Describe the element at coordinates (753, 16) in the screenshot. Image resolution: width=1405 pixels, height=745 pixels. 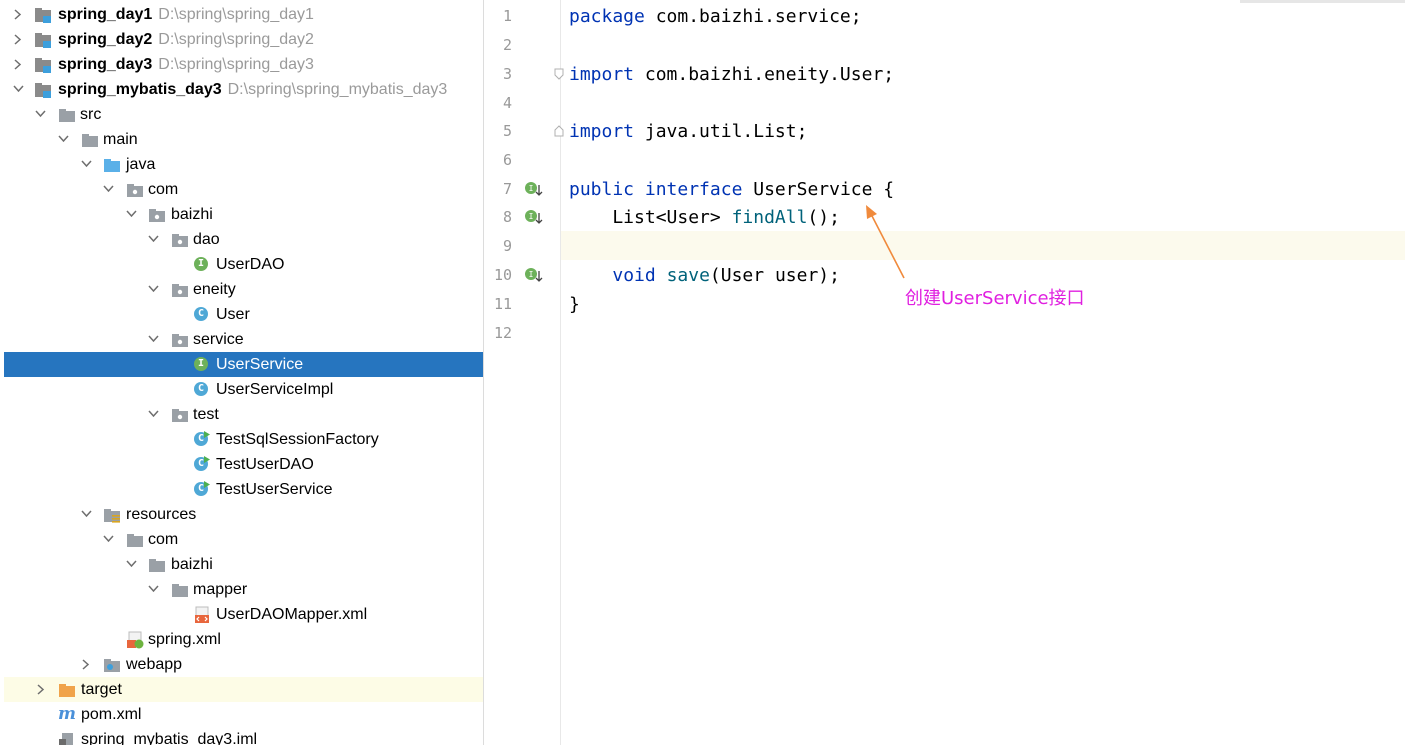
I see `code-text: com.baizhi.service;` at that location.